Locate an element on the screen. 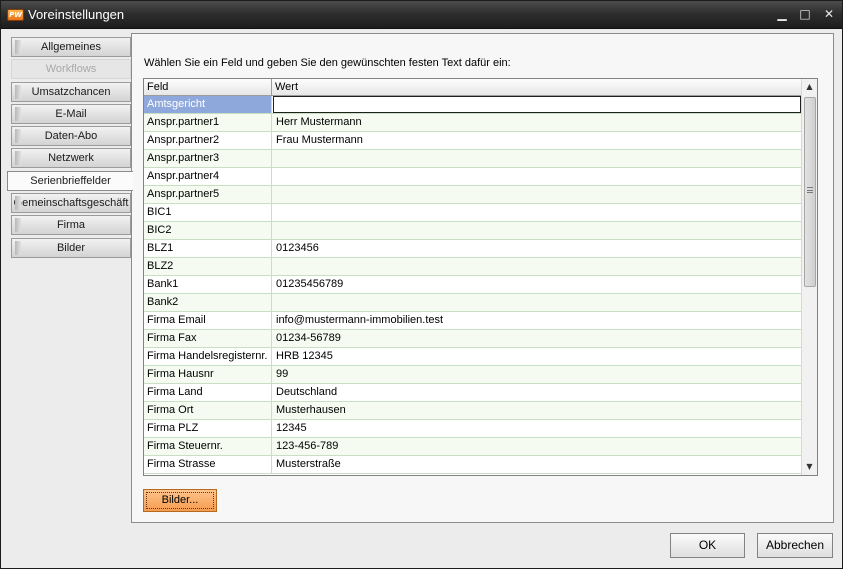  table-row: BLZ2 is located at coordinates (473, 267).